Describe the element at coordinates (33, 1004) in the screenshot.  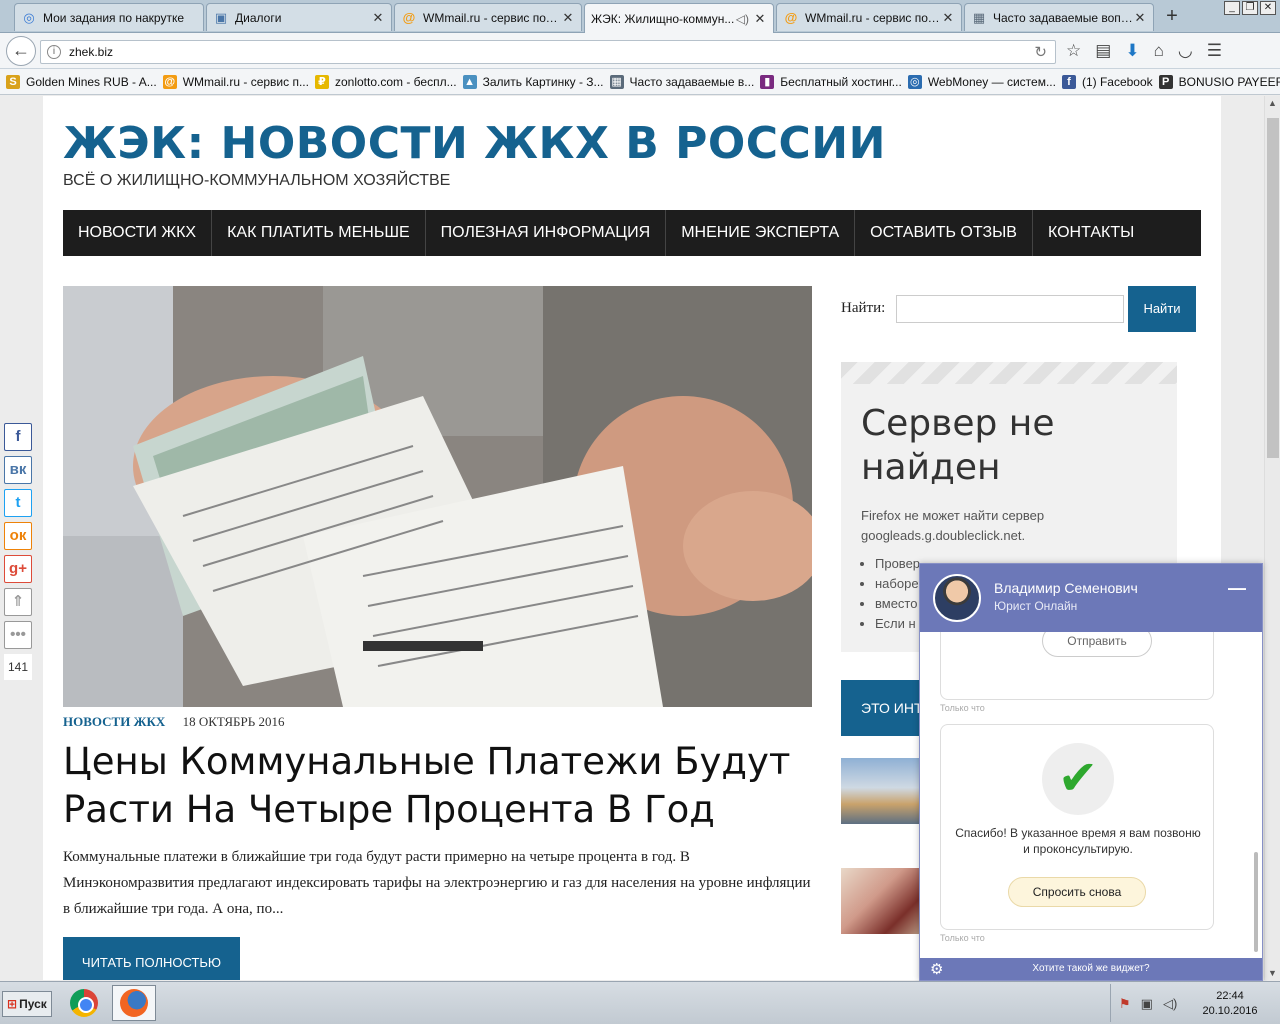
I see `start-label: Пуск` at that location.